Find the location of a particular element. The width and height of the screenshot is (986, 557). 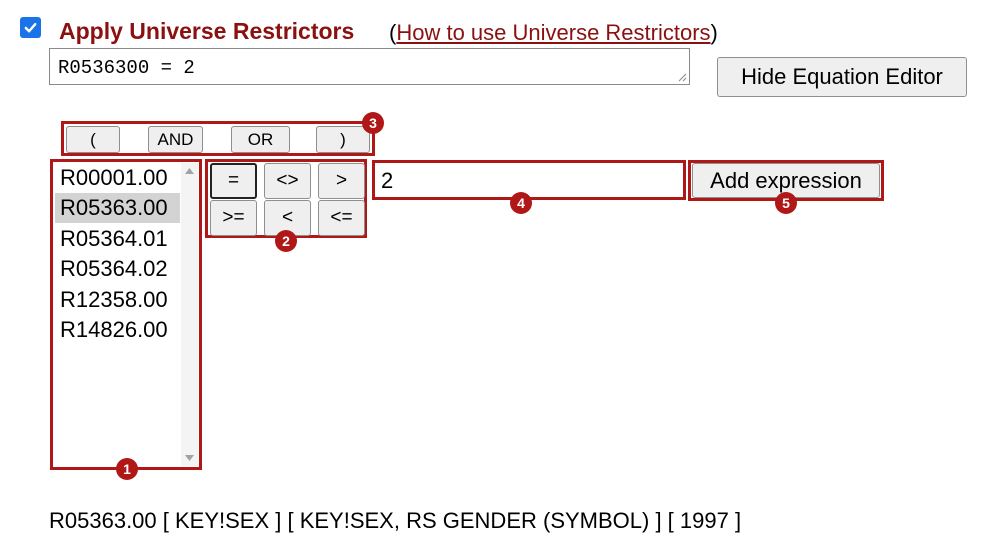

callout-badge-3: 3 is located at coordinates (373, 123).